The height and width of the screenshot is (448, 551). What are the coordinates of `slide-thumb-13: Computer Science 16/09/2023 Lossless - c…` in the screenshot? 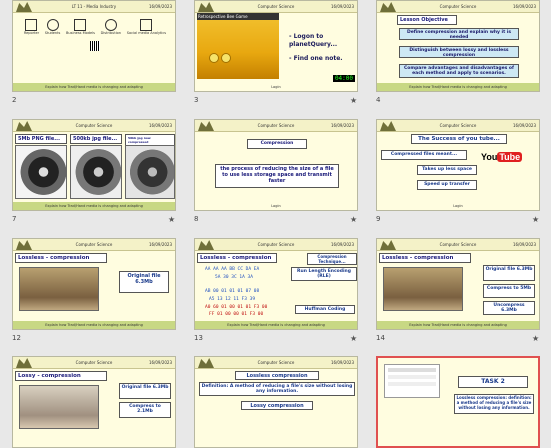 It's located at (276, 284).